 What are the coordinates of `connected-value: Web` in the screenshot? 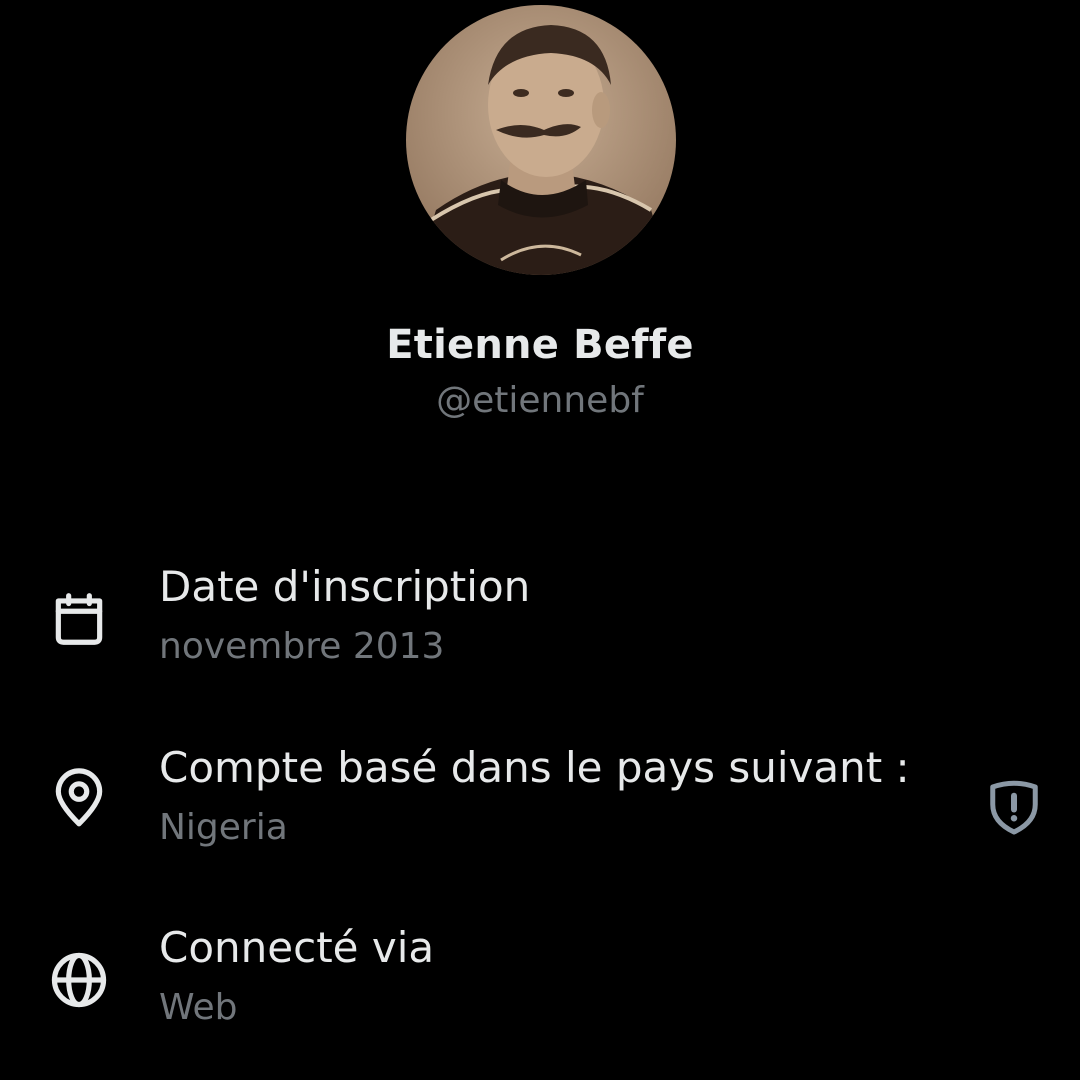 It's located at (198, 1007).